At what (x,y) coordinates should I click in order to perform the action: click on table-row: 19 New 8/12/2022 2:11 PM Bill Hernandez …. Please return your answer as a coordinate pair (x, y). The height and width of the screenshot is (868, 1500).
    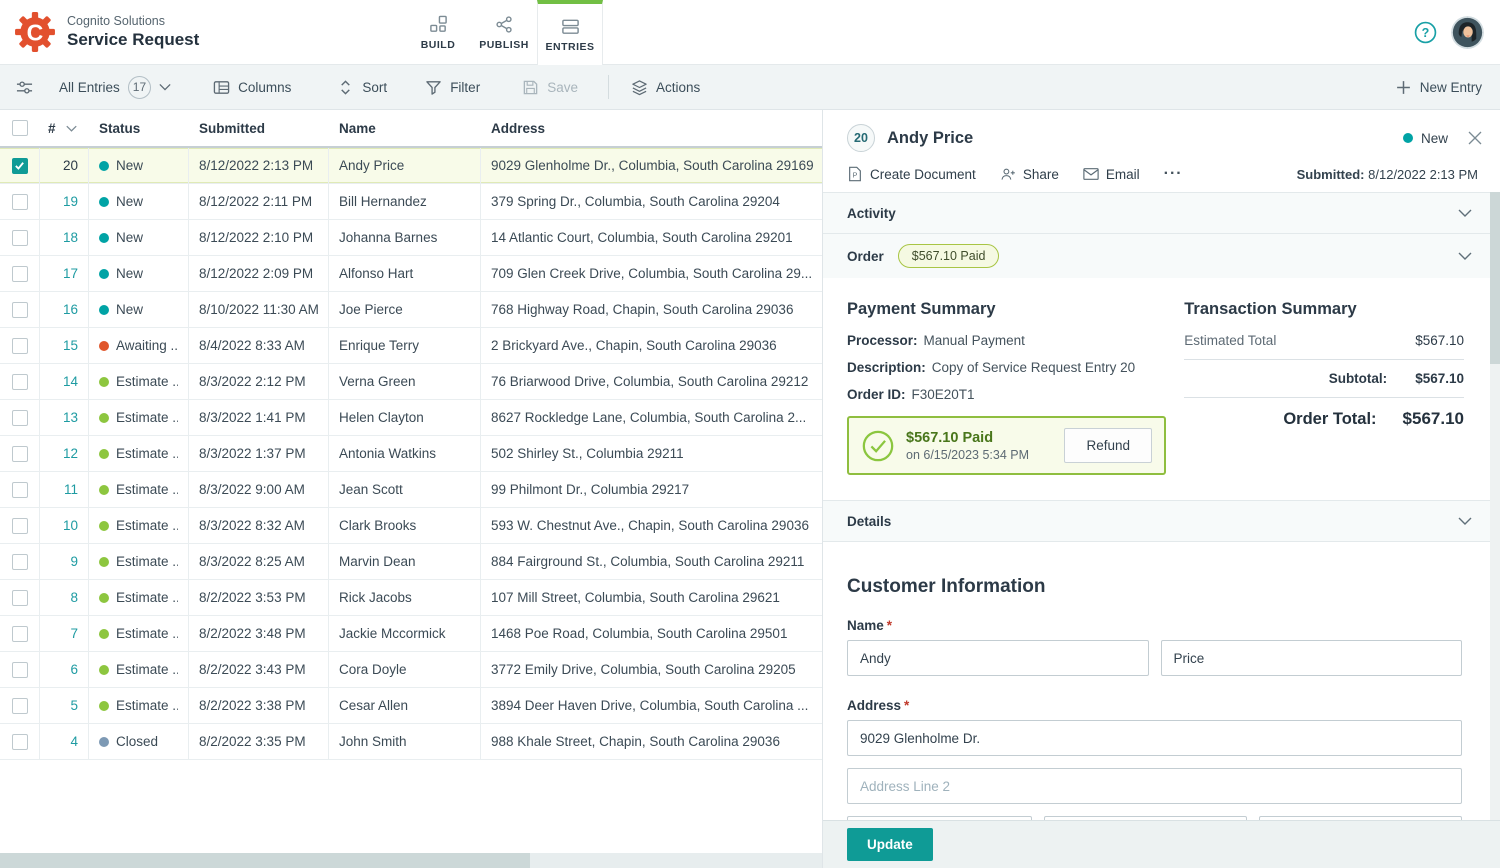
    Looking at the image, I should click on (411, 202).